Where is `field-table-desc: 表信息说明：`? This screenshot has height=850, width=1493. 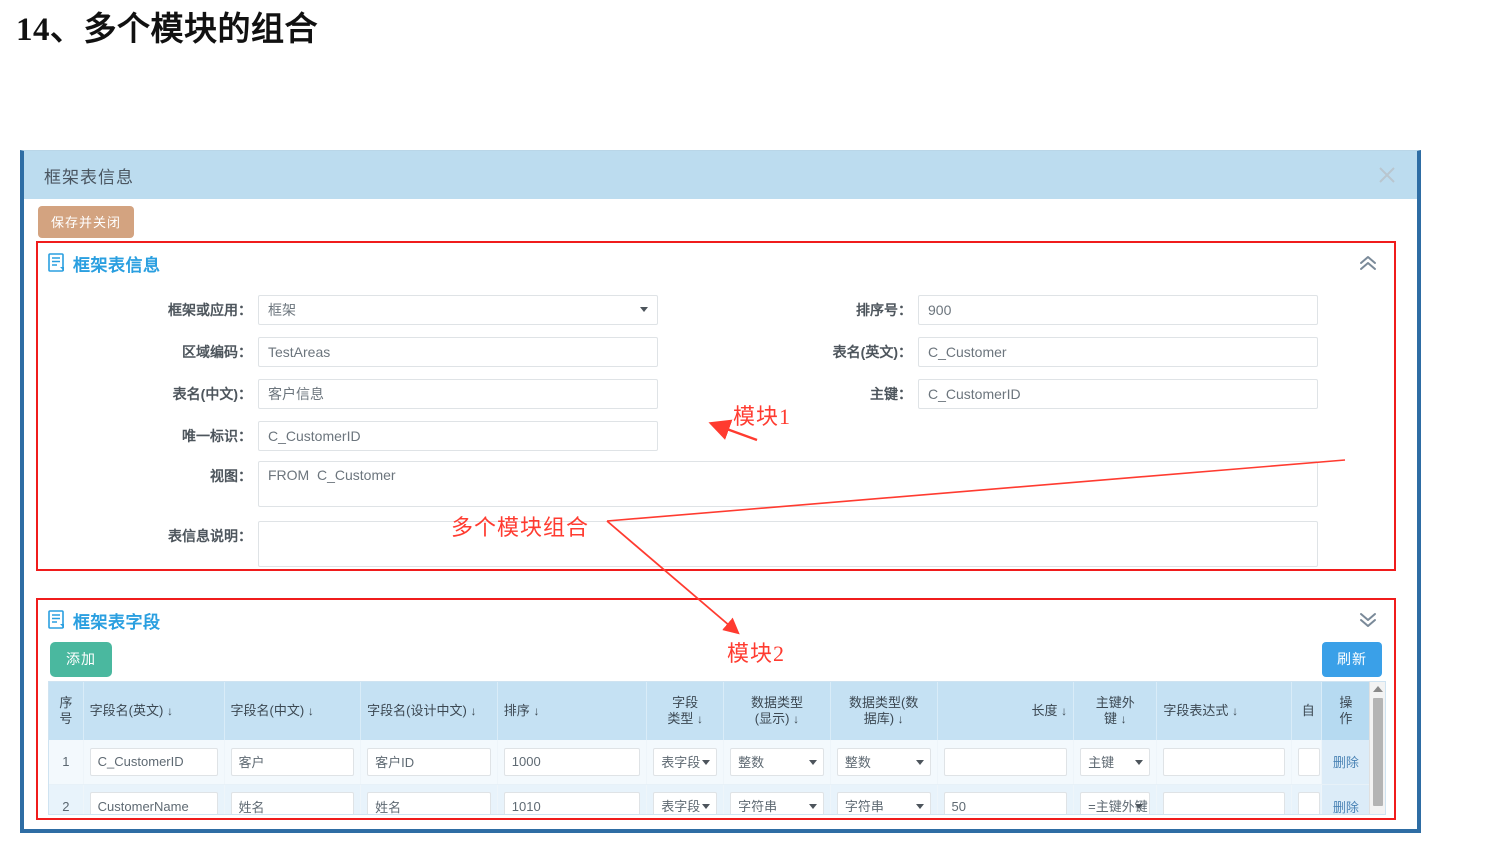 field-table-desc: 表信息说明： is located at coordinates (678, 544).